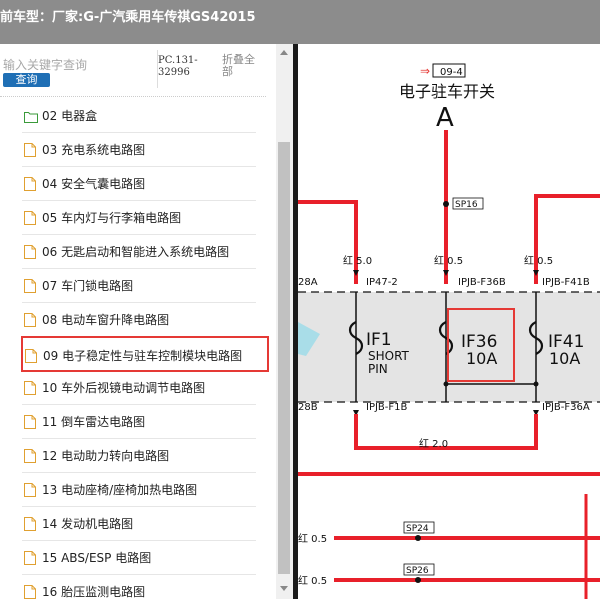 The height and width of the screenshot is (599, 600). What do you see at coordinates (447, 91) in the screenshot?
I see `switch-title: 电子驻车开关` at bounding box center [447, 91].